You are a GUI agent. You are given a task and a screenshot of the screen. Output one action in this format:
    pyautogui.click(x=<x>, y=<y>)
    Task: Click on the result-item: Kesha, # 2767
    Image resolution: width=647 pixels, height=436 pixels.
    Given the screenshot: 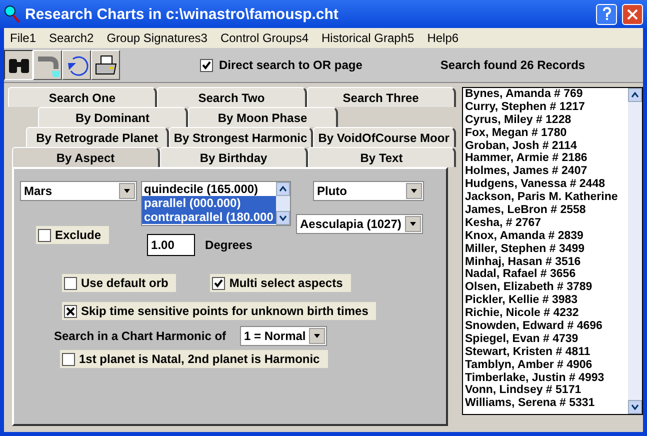 What is the action you would take?
    pyautogui.click(x=546, y=223)
    